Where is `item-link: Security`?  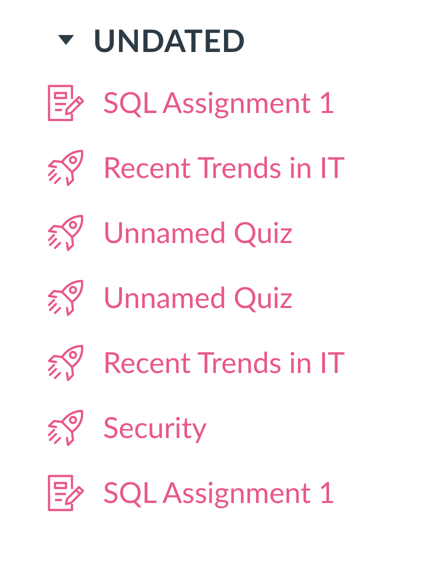 item-link: Security is located at coordinates (155, 428).